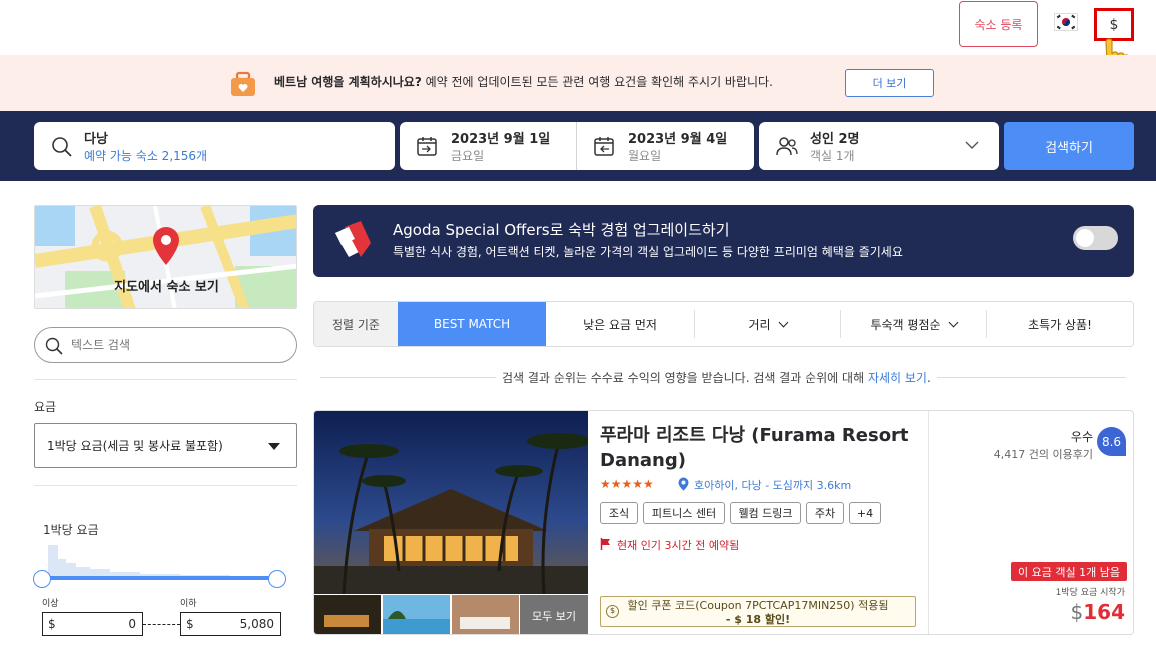  Describe the element at coordinates (612, 611) in the screenshot. I see `coupon-icon: $` at that location.